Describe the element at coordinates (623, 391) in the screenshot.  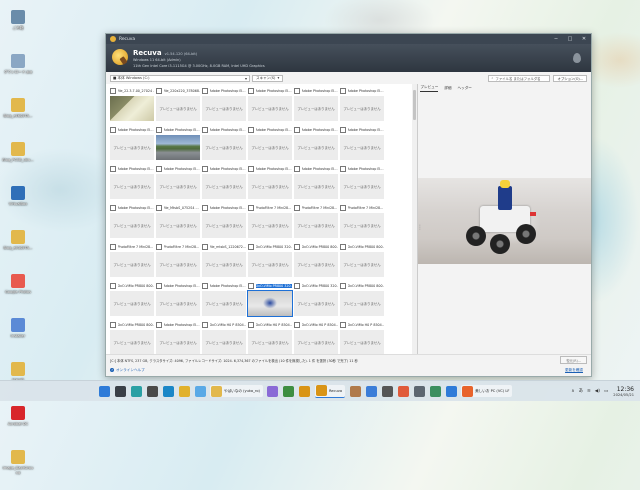
I see `clock: 12:36 2024/05/21` at that location.